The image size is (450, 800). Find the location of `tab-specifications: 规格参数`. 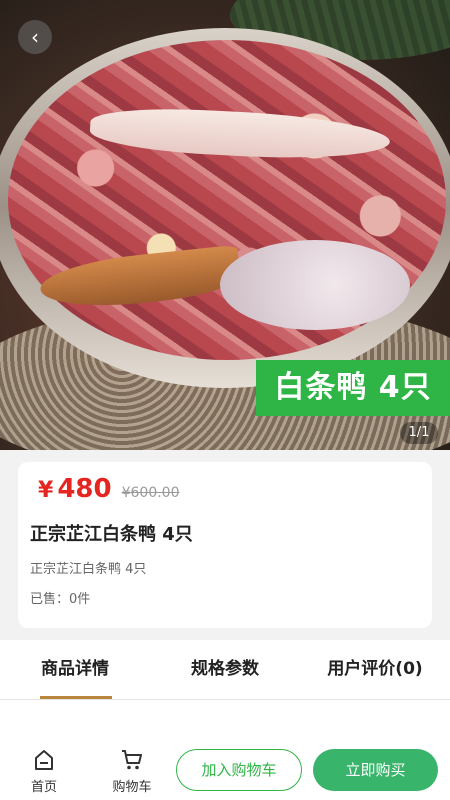

tab-specifications: 规格参数 is located at coordinates (225, 669).